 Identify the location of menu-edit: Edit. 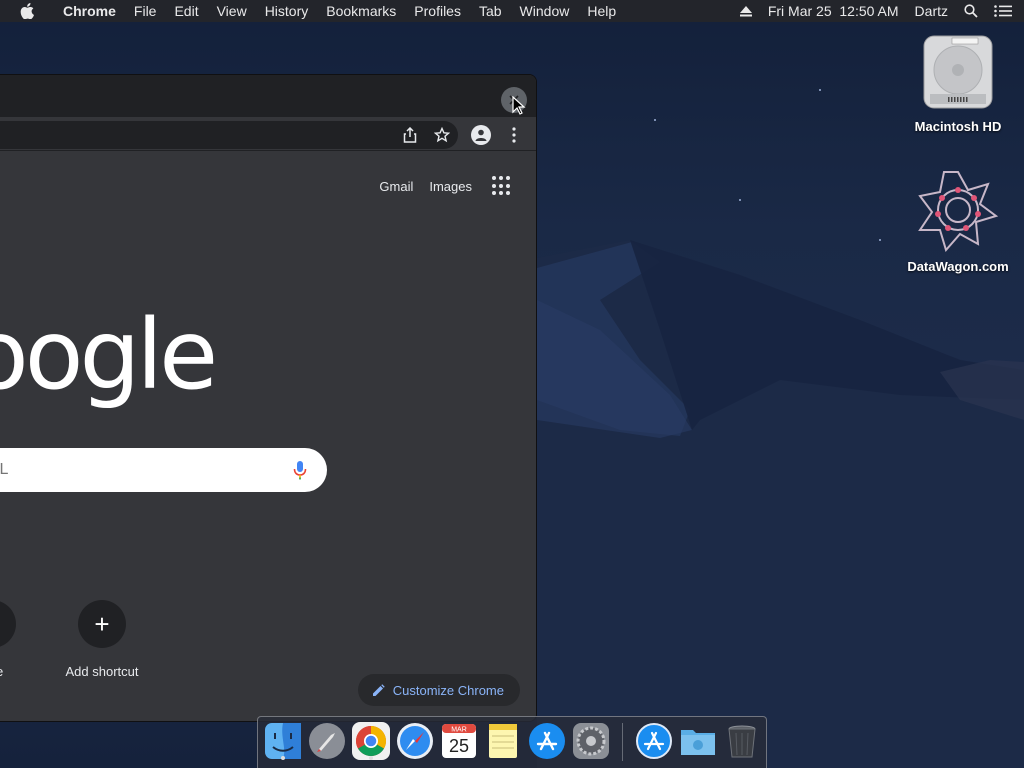
(186, 11).